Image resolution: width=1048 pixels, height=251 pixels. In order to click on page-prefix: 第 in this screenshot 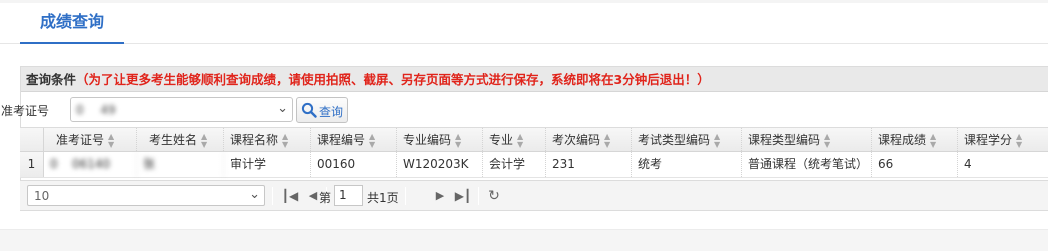, I will do `click(325, 198)`.